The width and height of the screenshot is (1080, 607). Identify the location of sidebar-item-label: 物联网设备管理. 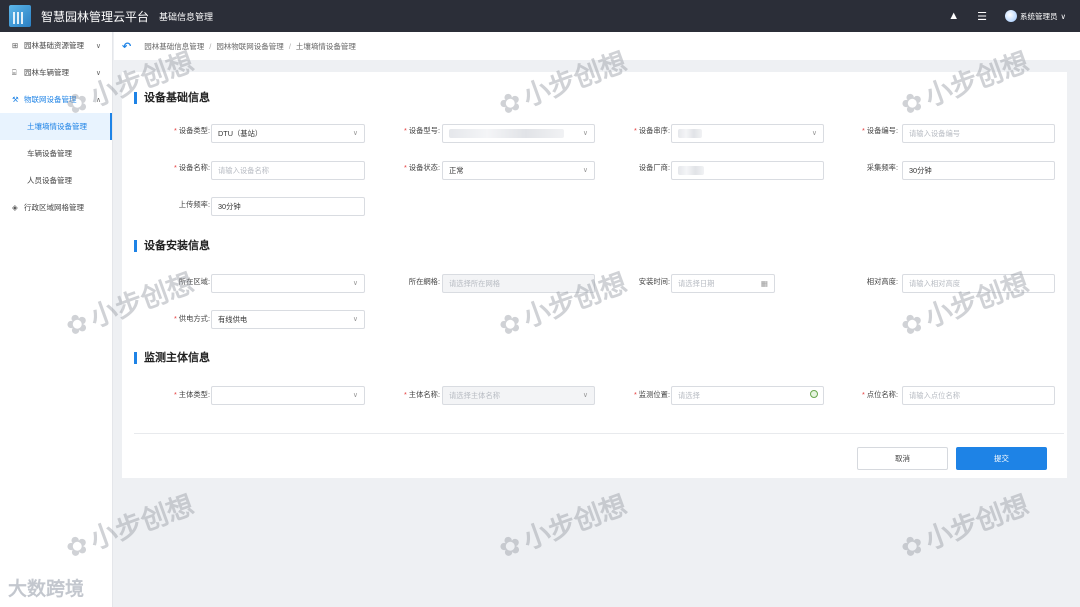
(50, 99).